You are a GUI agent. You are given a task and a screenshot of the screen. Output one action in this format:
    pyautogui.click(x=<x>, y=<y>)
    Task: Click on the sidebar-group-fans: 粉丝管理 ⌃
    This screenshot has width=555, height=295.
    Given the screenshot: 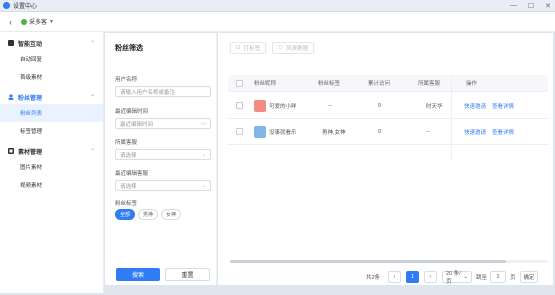 What is the action you would take?
    pyautogui.click(x=51, y=97)
    